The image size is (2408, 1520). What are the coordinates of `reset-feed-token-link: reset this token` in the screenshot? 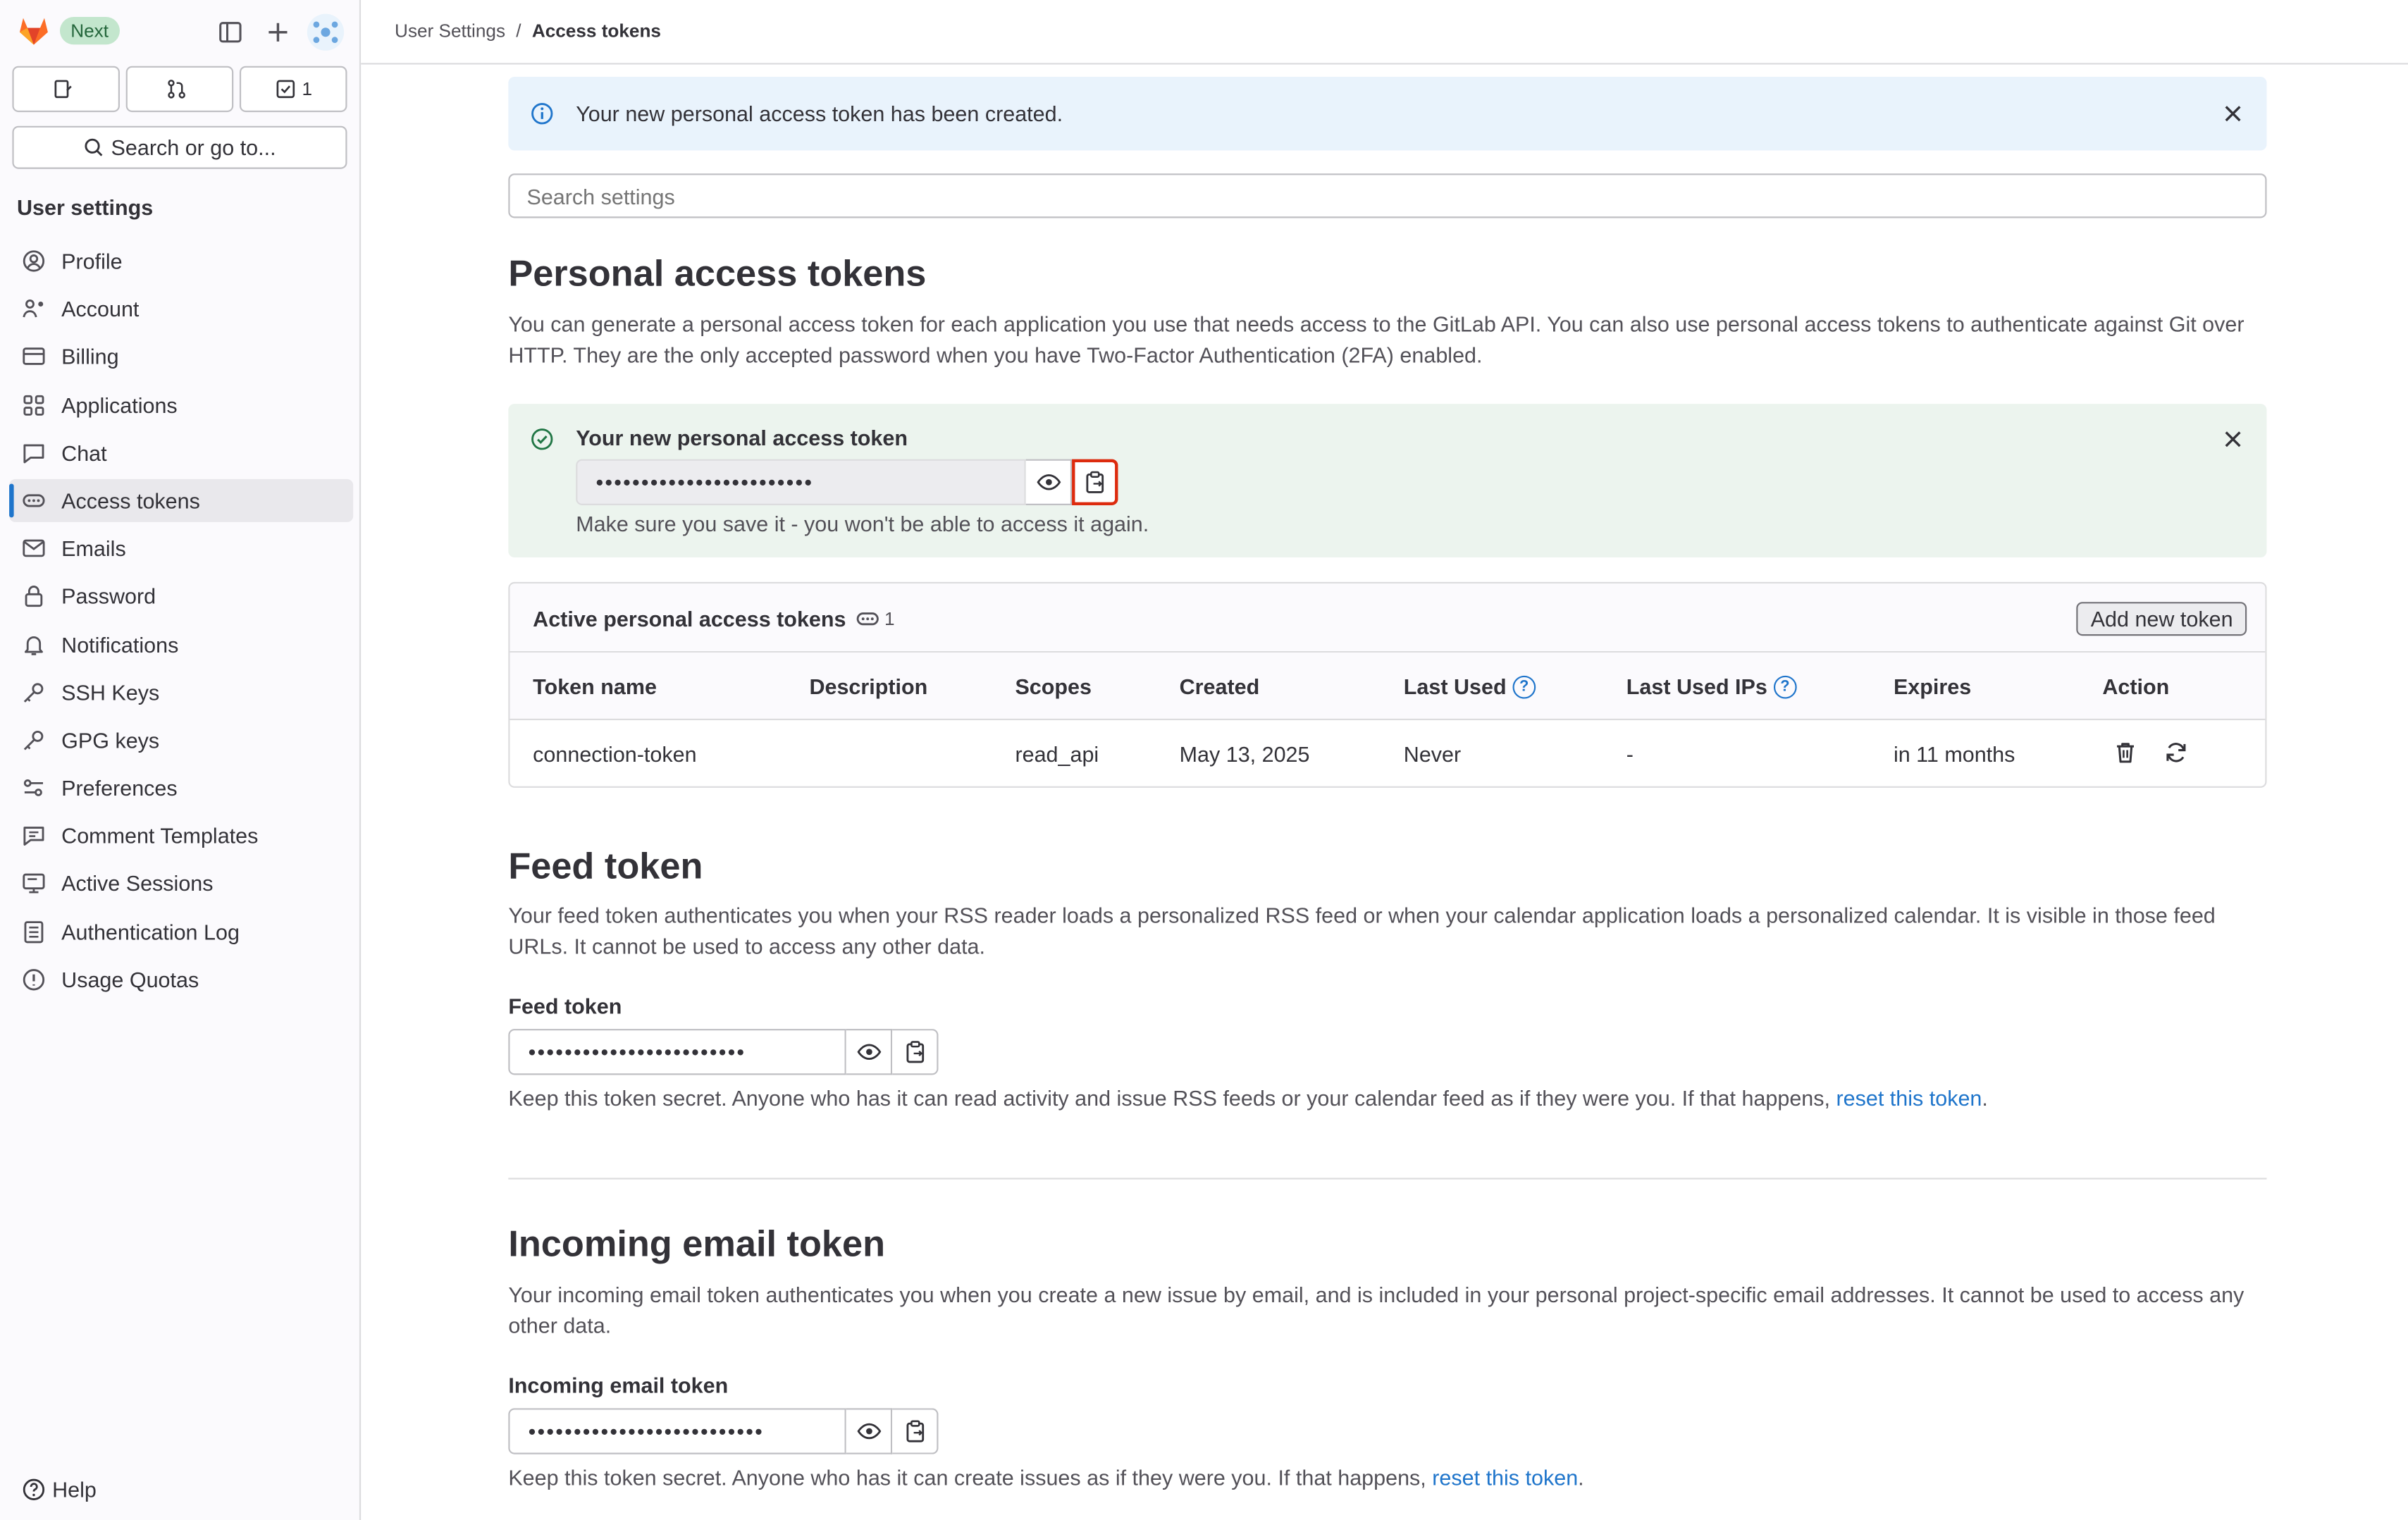 It's located at (1909, 1098).